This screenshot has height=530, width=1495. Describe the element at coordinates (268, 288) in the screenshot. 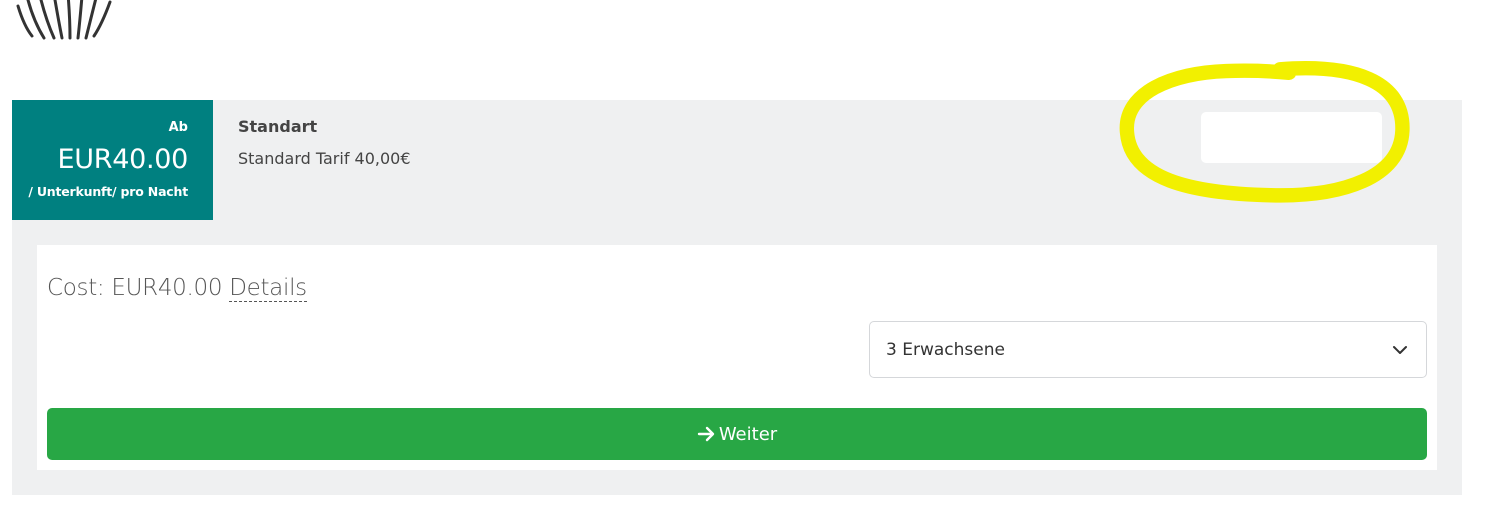

I see `details-link: Details` at that location.